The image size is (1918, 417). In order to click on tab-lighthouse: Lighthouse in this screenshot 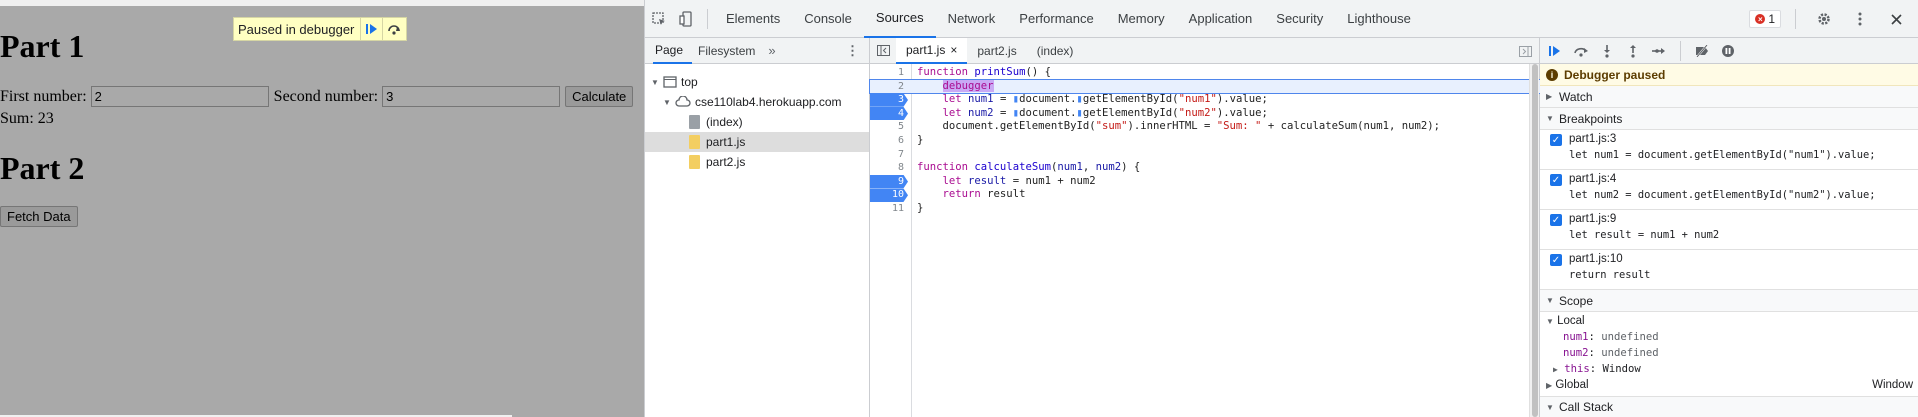, I will do `click(1379, 19)`.